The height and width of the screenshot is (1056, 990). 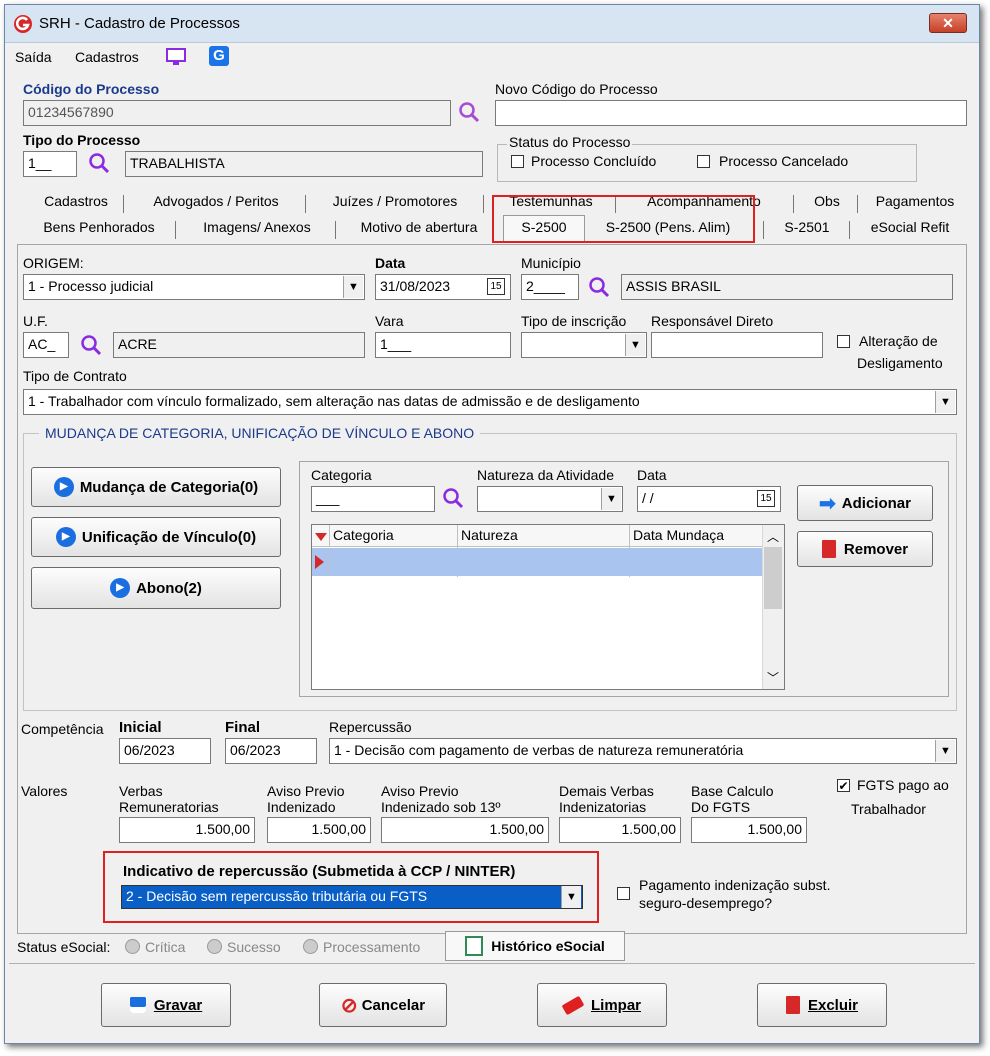 What do you see at coordinates (603, 807) in the screenshot?
I see `demais-label-2: Indenizatorias` at bounding box center [603, 807].